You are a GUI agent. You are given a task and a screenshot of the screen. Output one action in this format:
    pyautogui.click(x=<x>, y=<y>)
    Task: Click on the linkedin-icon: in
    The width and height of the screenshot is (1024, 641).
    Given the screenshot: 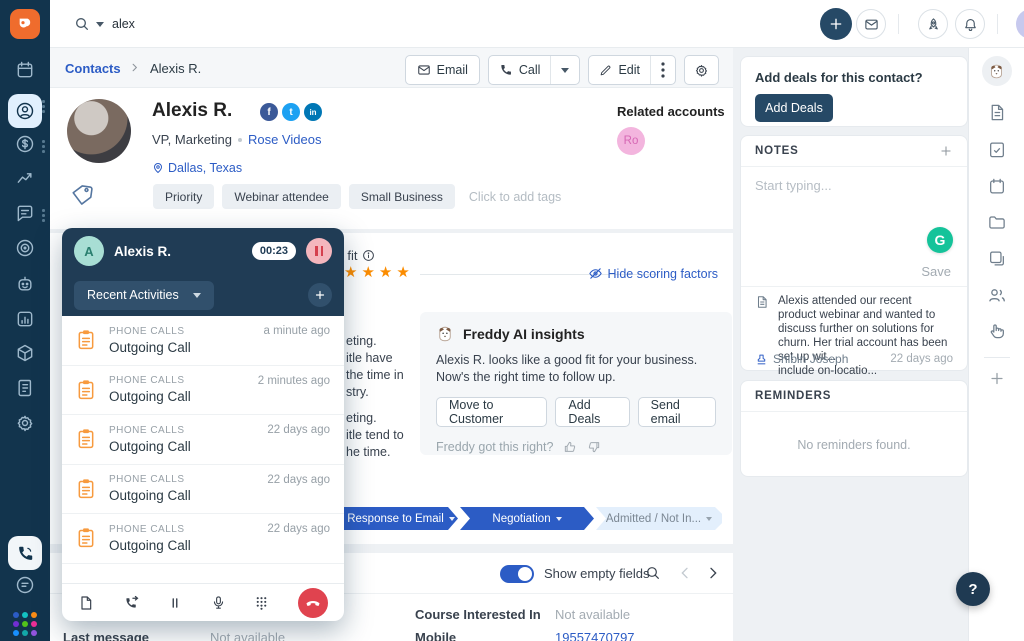 What is the action you would take?
    pyautogui.click(x=313, y=112)
    